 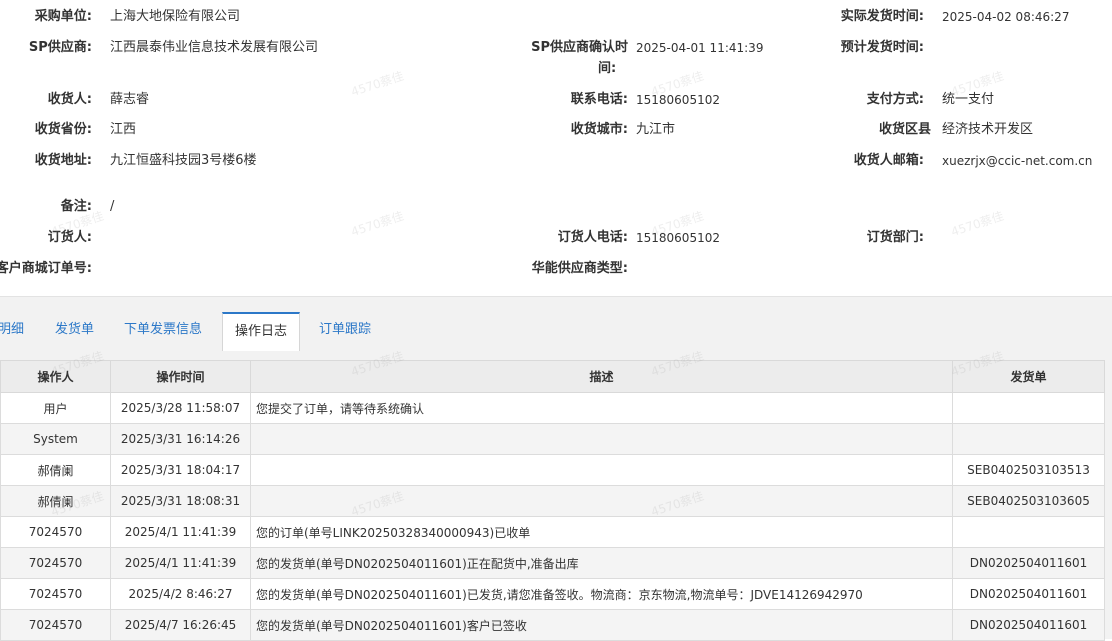 I want to click on table-row: System 2025/3/31 16:14:26, so click(x=552, y=439).